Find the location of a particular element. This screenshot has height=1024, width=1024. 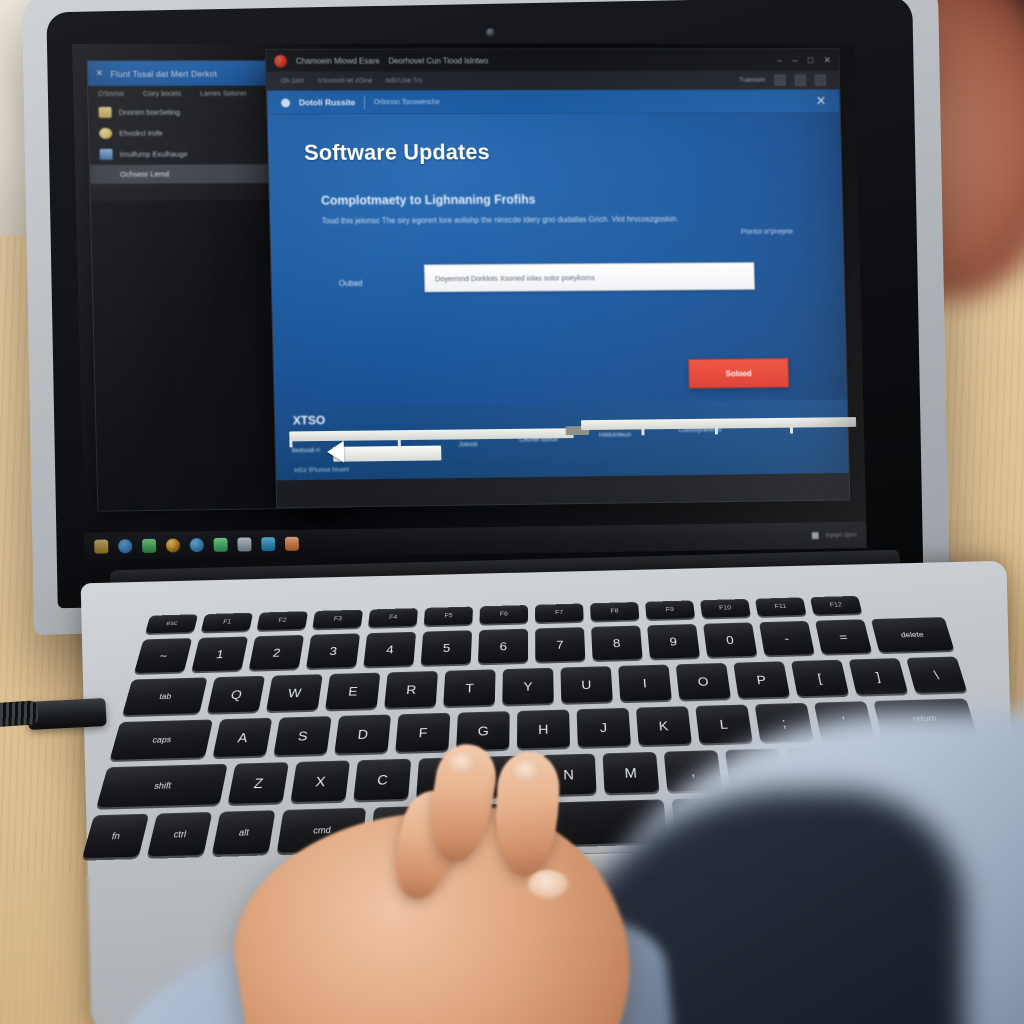

key-4: 4 is located at coordinates (390, 649).